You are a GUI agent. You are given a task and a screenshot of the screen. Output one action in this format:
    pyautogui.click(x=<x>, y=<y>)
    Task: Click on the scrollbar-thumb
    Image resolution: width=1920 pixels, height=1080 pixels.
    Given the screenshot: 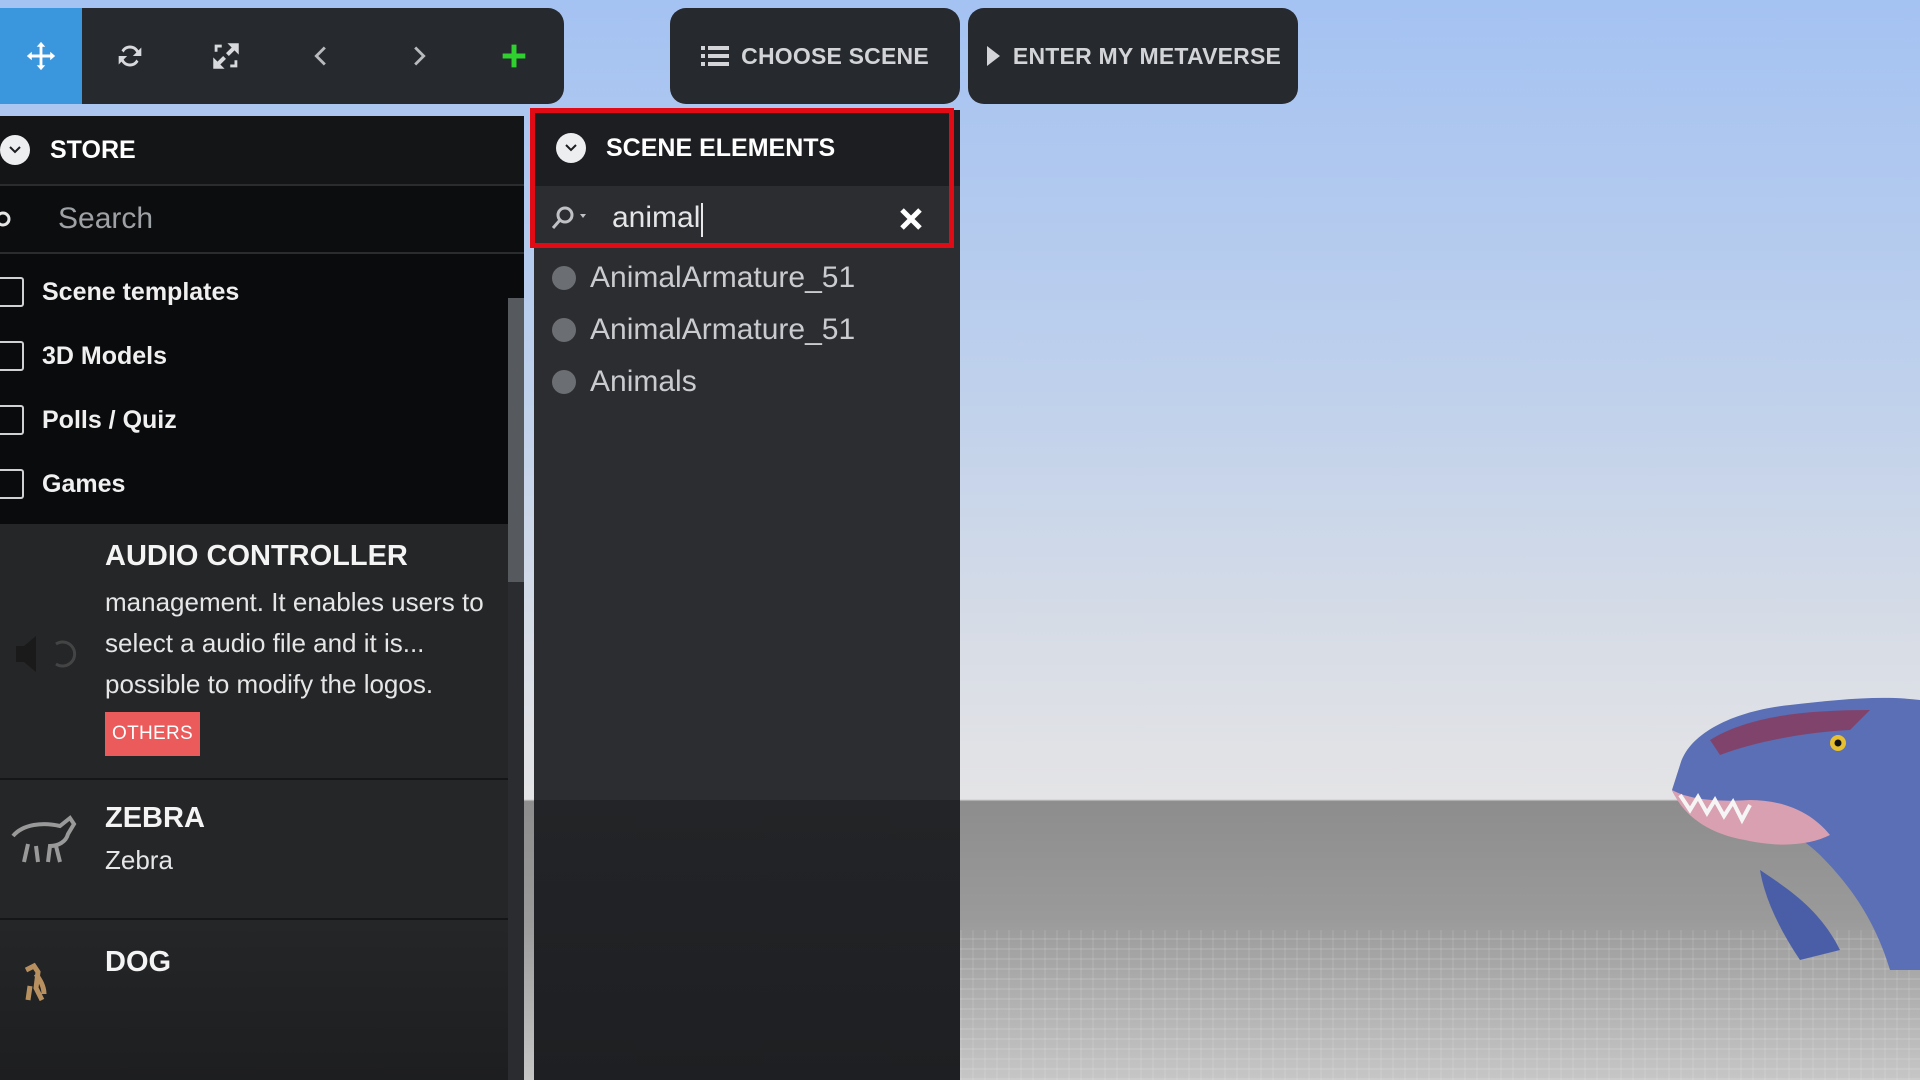 What is the action you would take?
    pyautogui.click(x=516, y=440)
    